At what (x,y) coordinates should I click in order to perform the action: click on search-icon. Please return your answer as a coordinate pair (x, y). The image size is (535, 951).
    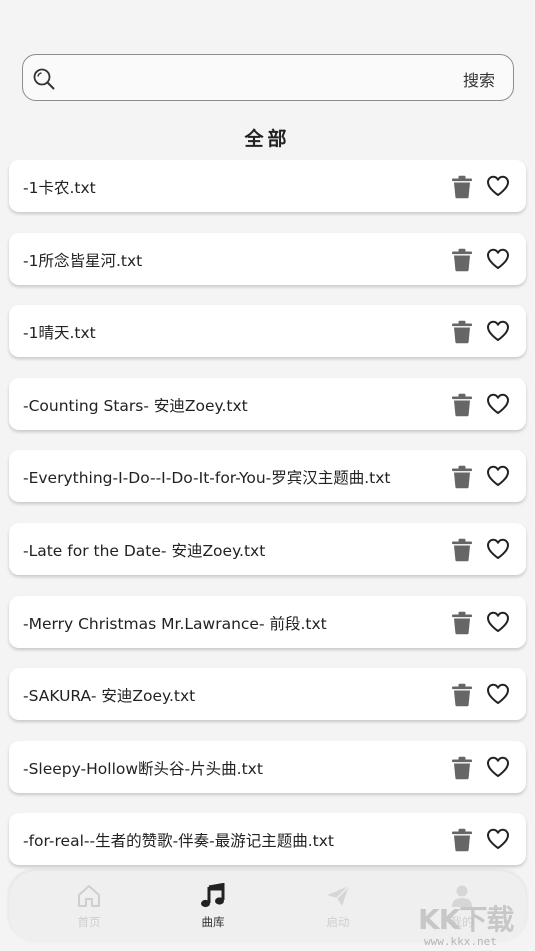
    Looking at the image, I should click on (44, 79).